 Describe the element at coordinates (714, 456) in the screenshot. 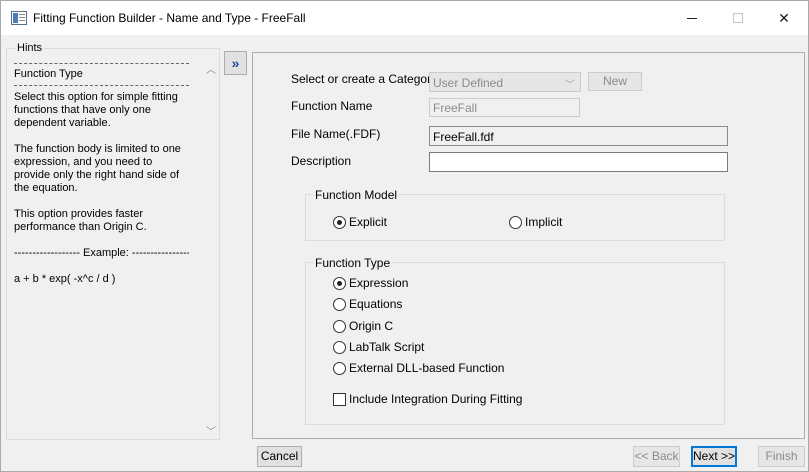

I see `next-button: Next >>` at that location.